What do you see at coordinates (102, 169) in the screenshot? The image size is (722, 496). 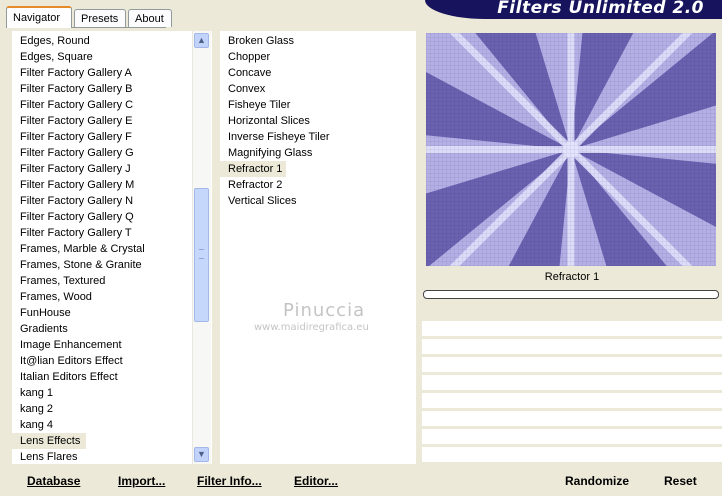 I see `category-item: Filter Factory Gallery J` at bounding box center [102, 169].